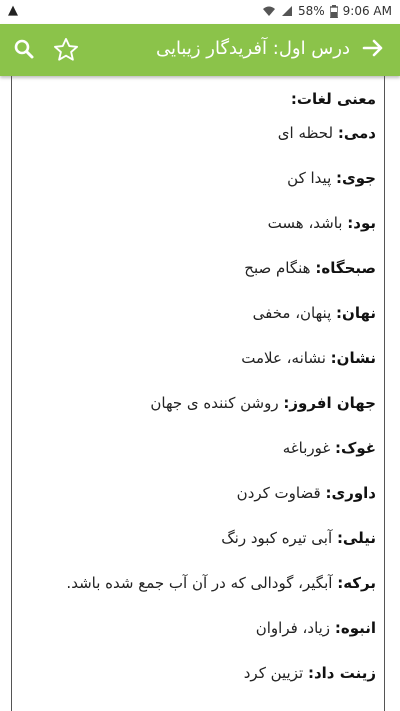 The width and height of the screenshot is (400, 711). I want to click on meaning: لحظه ای, so click(305, 133).